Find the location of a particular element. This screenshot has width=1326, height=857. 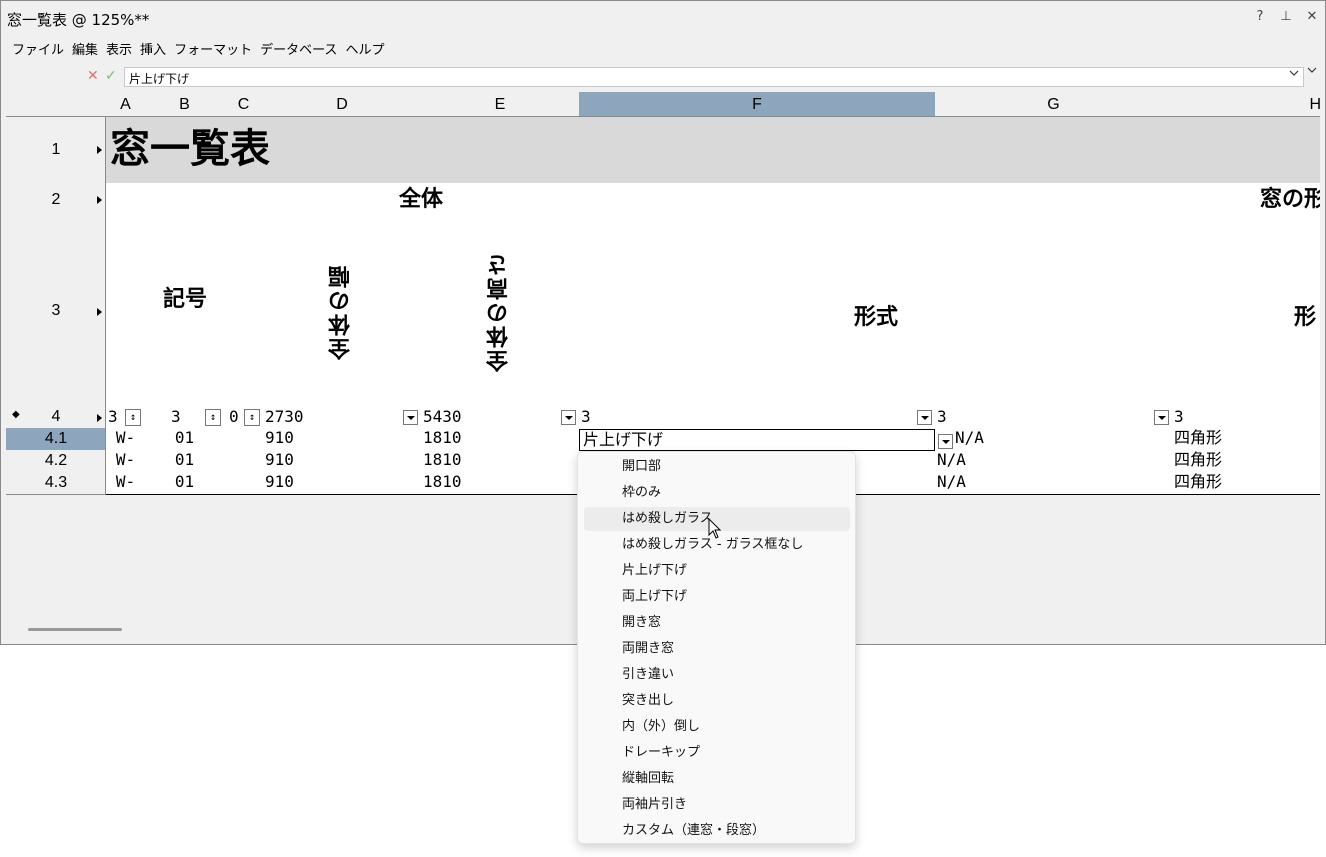

cell-c41 is located at coordinates (244, 439).